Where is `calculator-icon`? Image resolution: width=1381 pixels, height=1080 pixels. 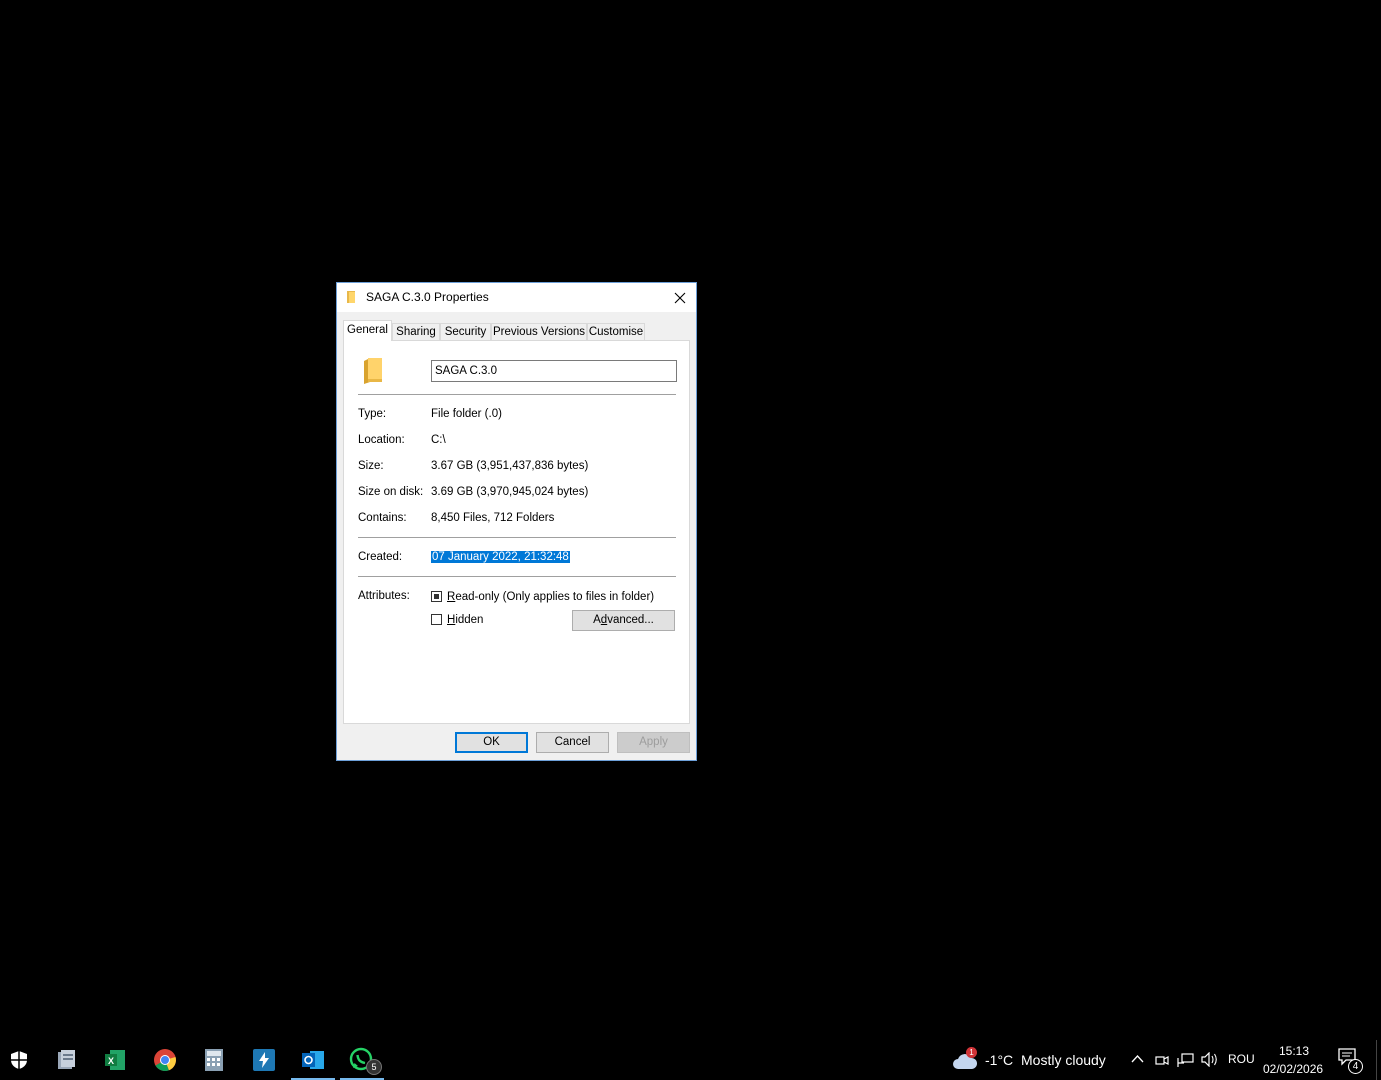
calculator-icon is located at coordinates (214, 1060).